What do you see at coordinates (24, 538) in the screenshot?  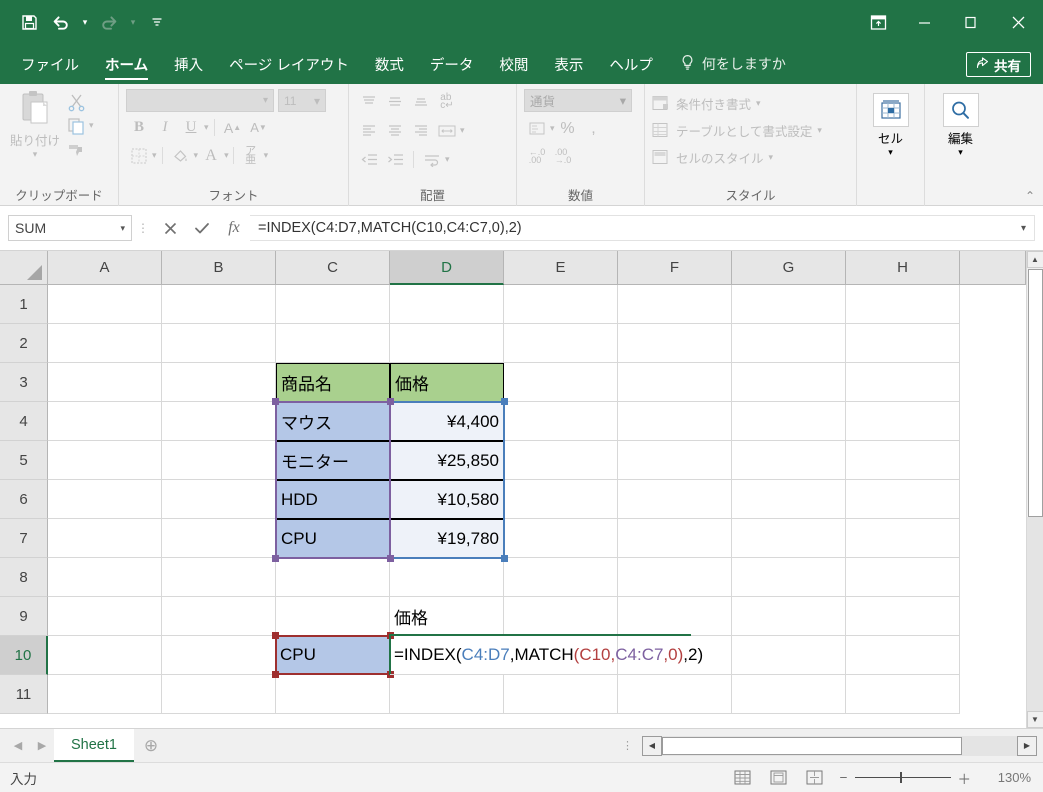 I see `row-header-7: 7` at bounding box center [24, 538].